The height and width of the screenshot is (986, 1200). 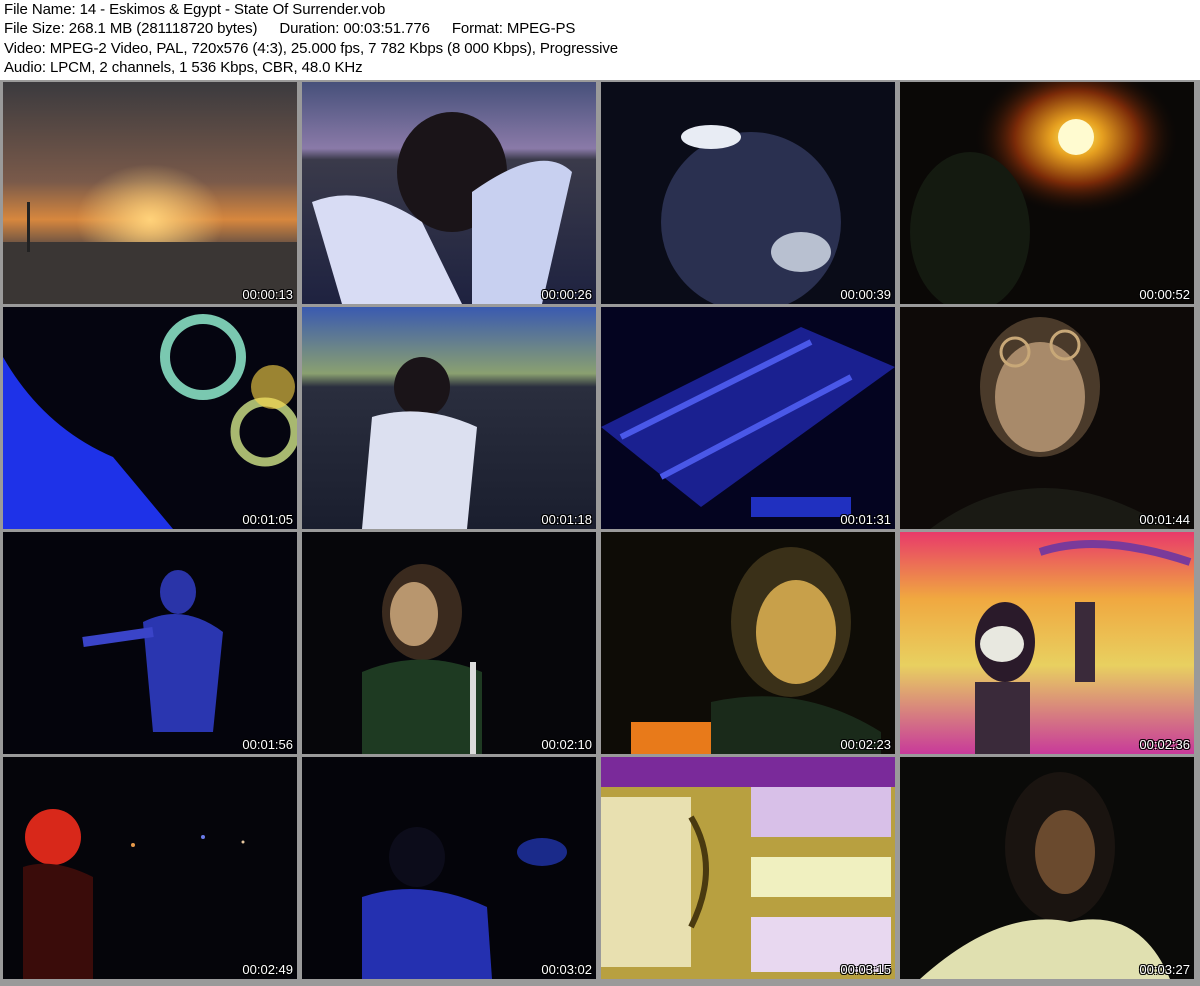 I want to click on thumbnail-frame: 00:03:27, so click(x=1047, y=868).